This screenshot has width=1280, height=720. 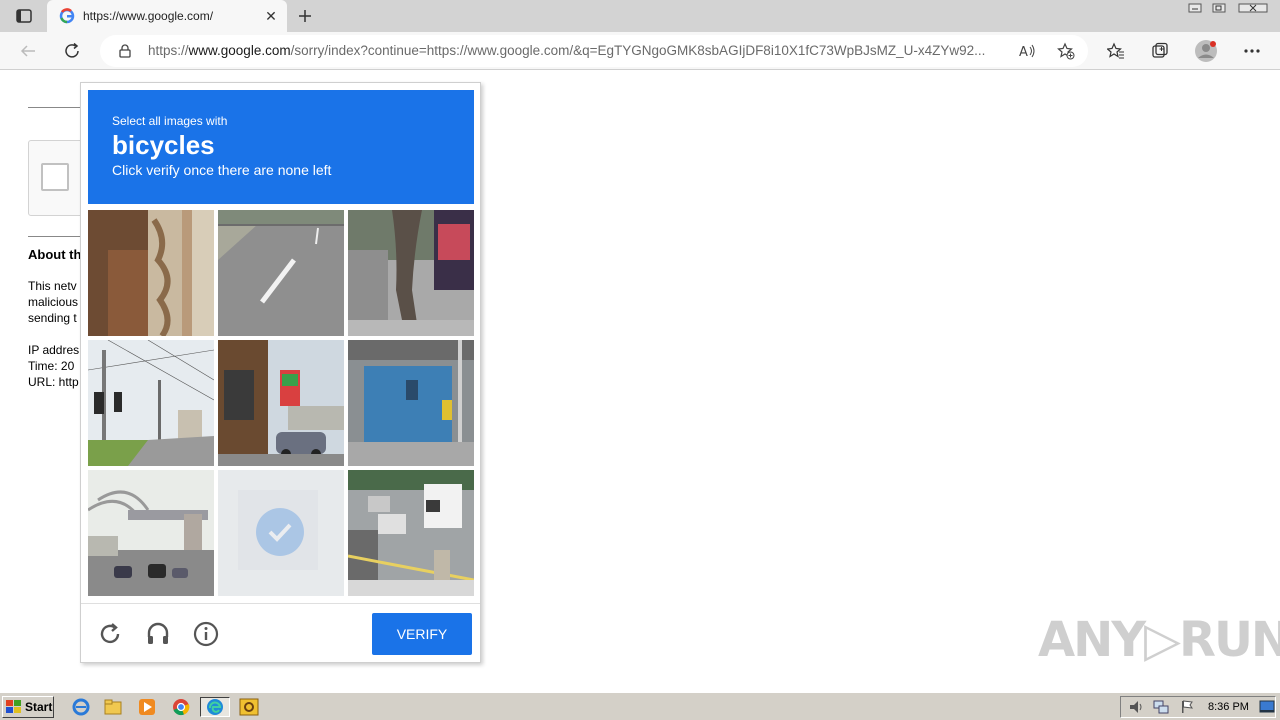 What do you see at coordinates (1159, 640) in the screenshot?
I see `anyrun-watermark: ANY▷RUN` at bounding box center [1159, 640].